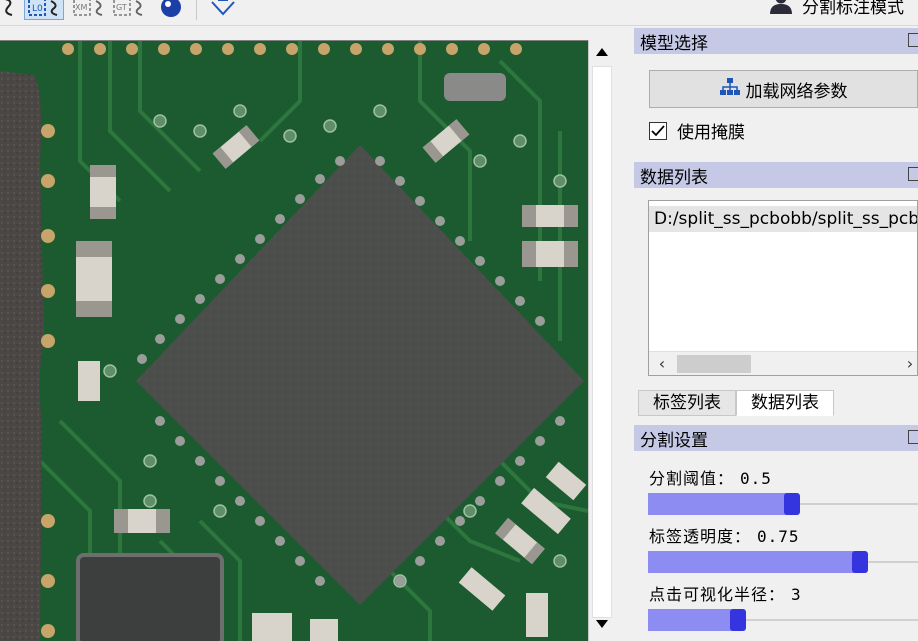  I want to click on data-dock-title: 数据列表, so click(776, 175).